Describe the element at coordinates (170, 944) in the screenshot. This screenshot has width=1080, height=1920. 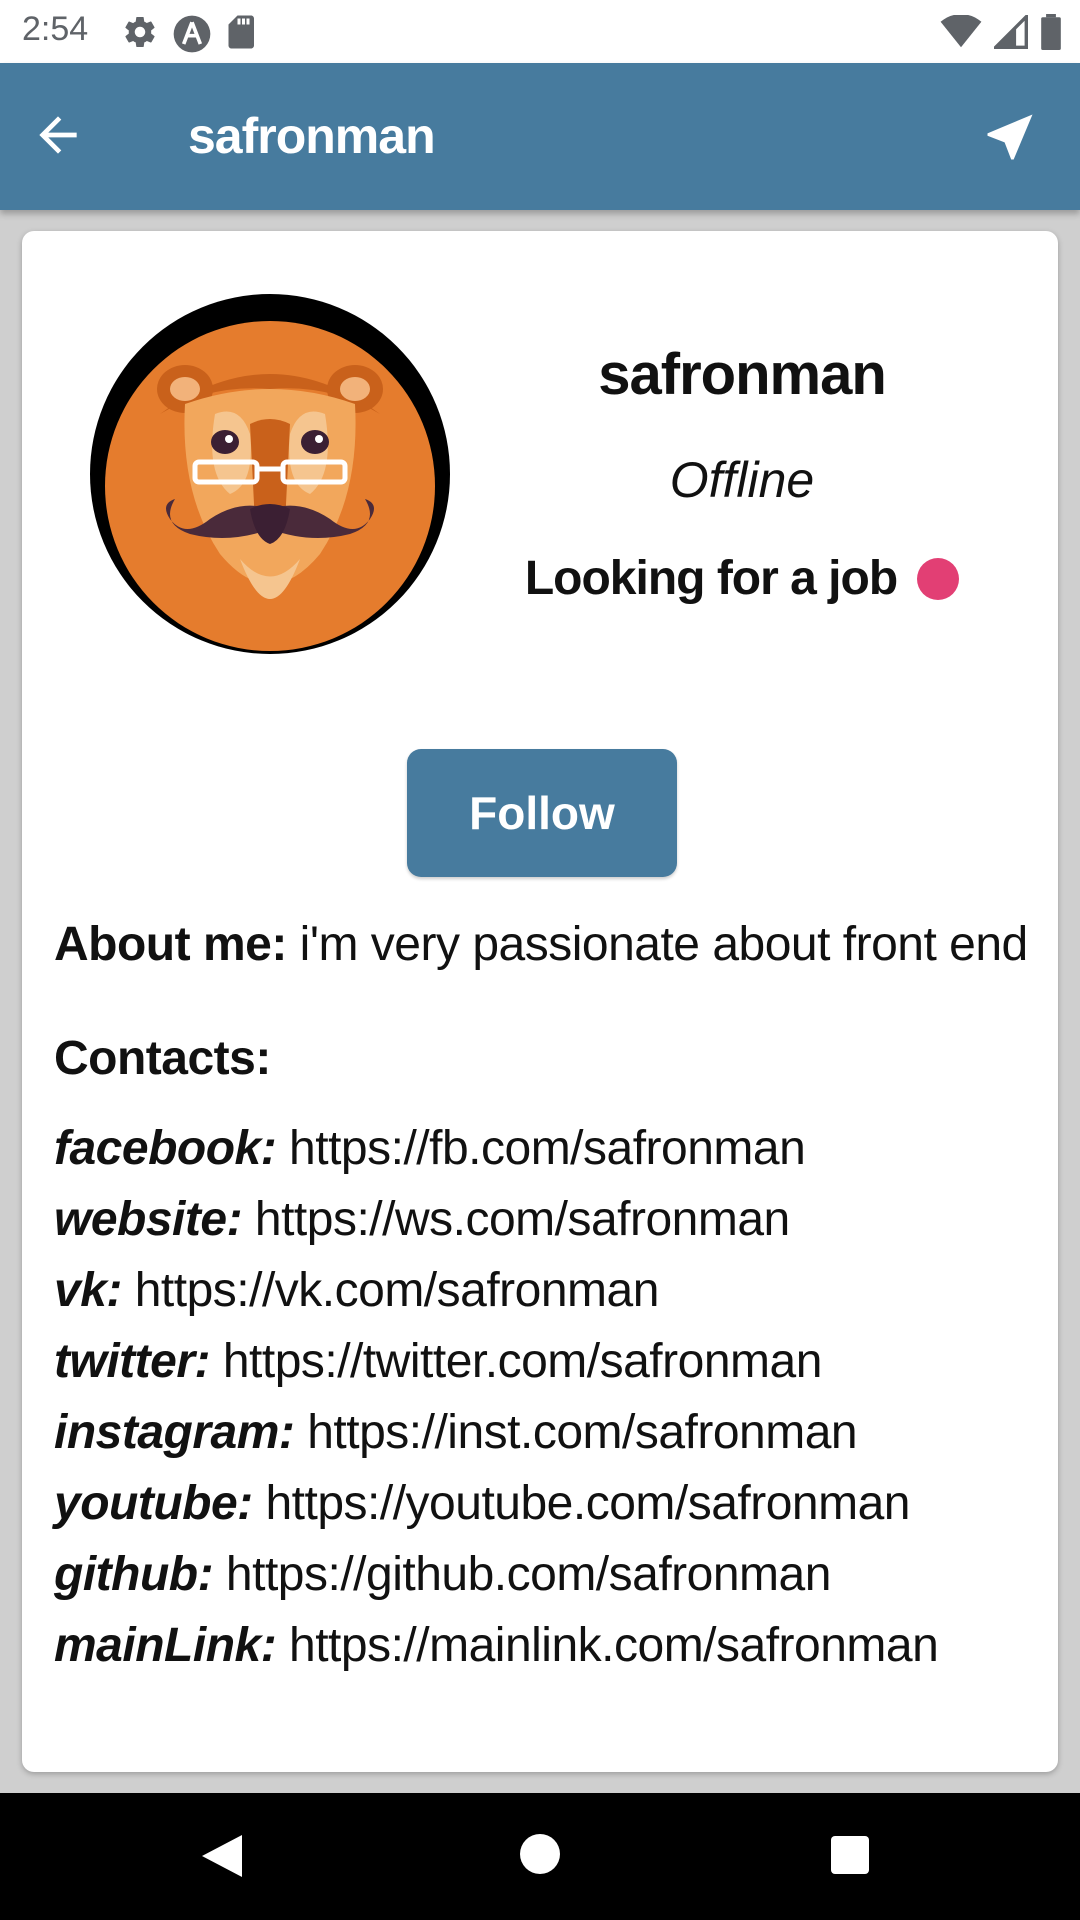
I see `about-me-label: About me:` at that location.